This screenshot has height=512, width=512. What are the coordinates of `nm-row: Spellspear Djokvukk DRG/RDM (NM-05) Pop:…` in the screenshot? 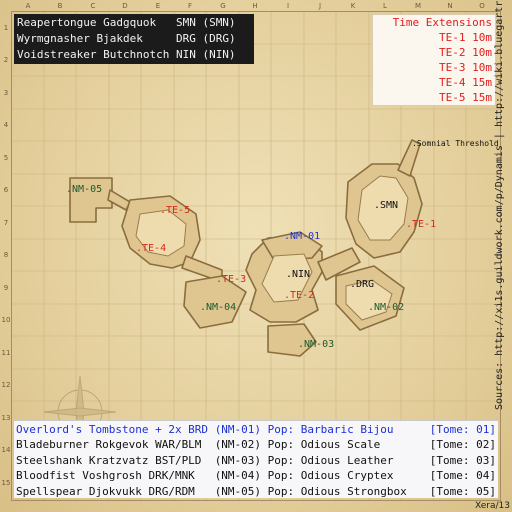 It's located at (256, 491).